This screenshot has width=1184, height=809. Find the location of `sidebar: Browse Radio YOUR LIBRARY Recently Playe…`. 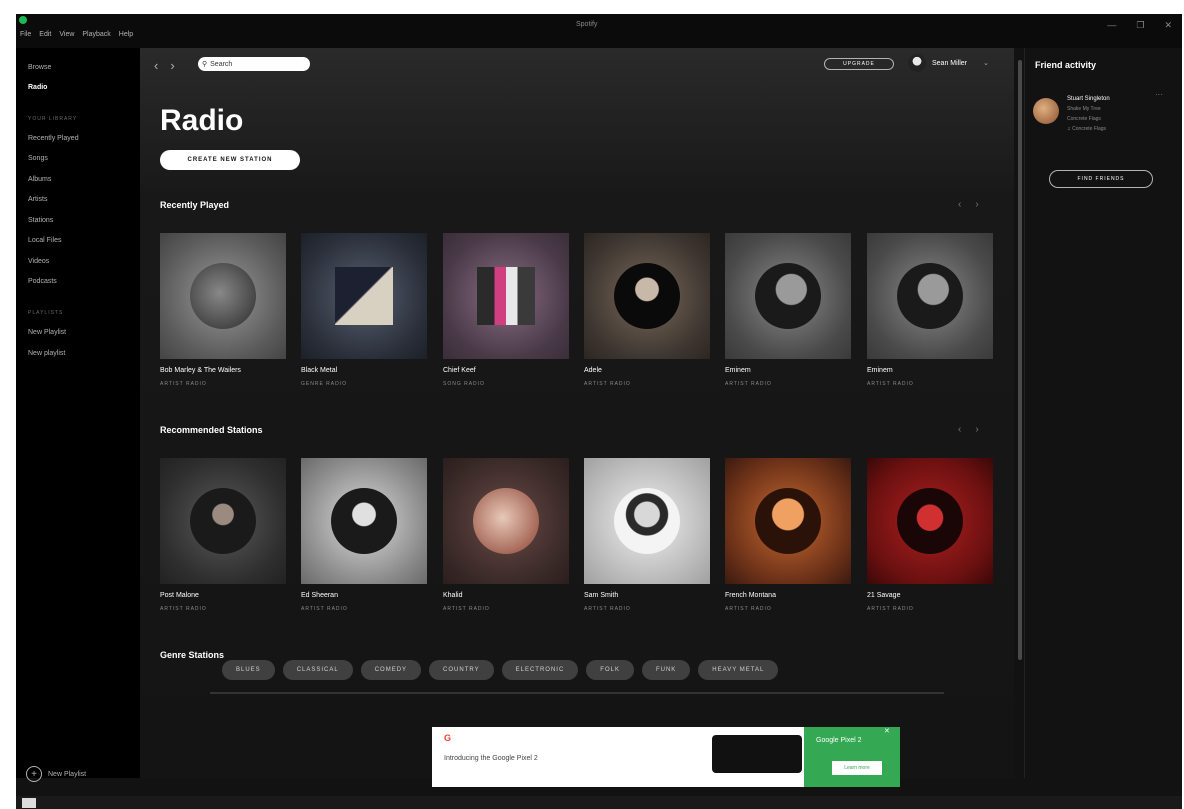

sidebar: Browse Radio YOUR LIBRARY Recently Playe… is located at coordinates (78, 415).